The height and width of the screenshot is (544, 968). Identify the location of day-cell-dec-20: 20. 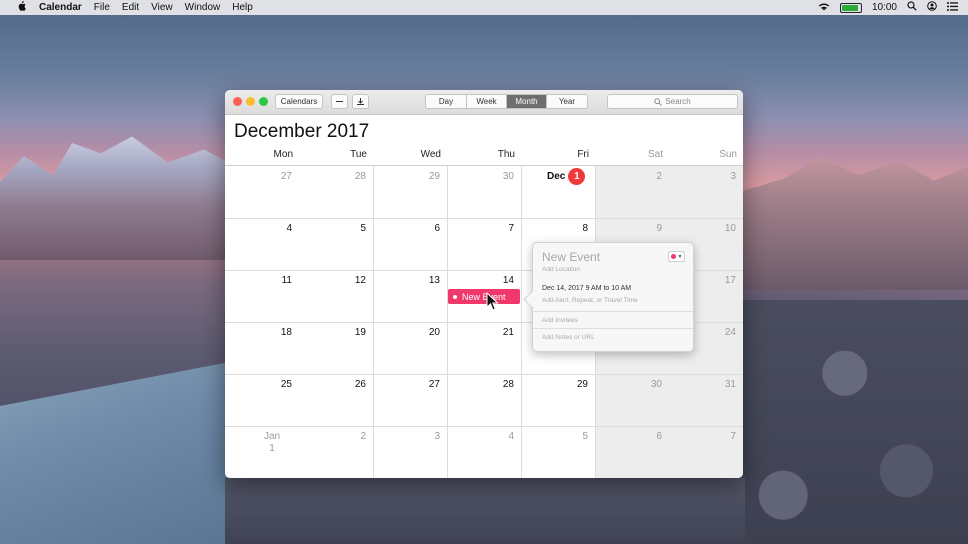
(420, 332).